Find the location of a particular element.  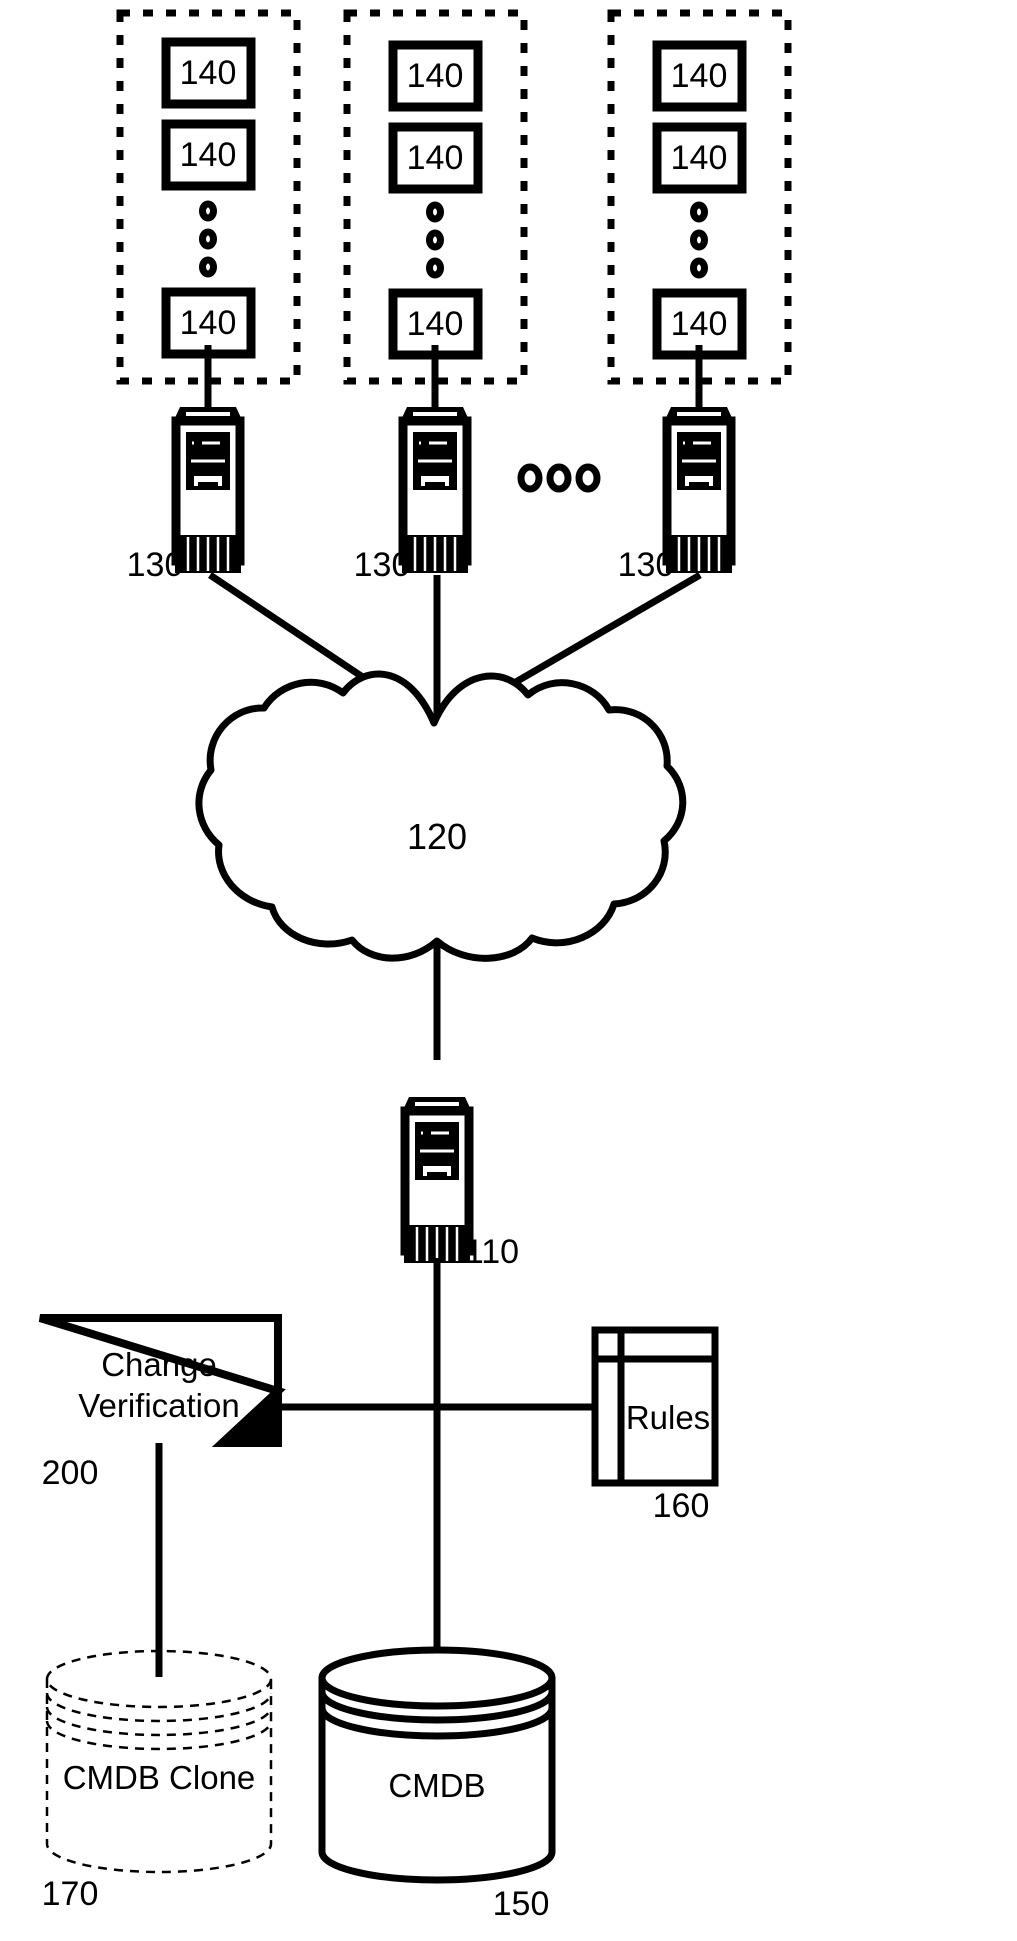

endpoint-node-140-1b: 140 is located at coordinates (208, 155).